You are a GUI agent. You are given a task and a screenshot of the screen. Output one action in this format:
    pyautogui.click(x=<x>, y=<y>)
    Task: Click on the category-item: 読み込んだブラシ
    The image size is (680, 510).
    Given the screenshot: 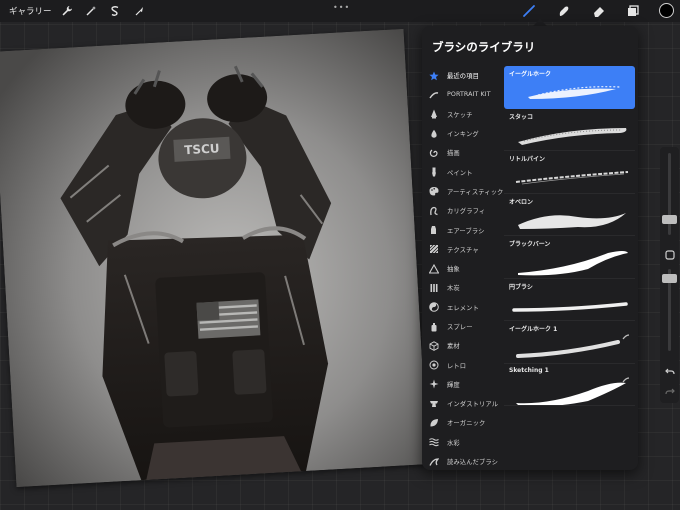 What is the action you would take?
    pyautogui.click(x=463, y=461)
    